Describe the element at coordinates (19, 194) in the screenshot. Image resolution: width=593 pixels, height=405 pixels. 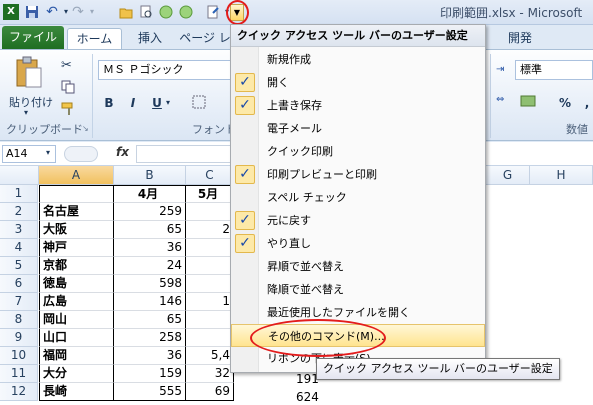
I see `row-header: 1` at that location.